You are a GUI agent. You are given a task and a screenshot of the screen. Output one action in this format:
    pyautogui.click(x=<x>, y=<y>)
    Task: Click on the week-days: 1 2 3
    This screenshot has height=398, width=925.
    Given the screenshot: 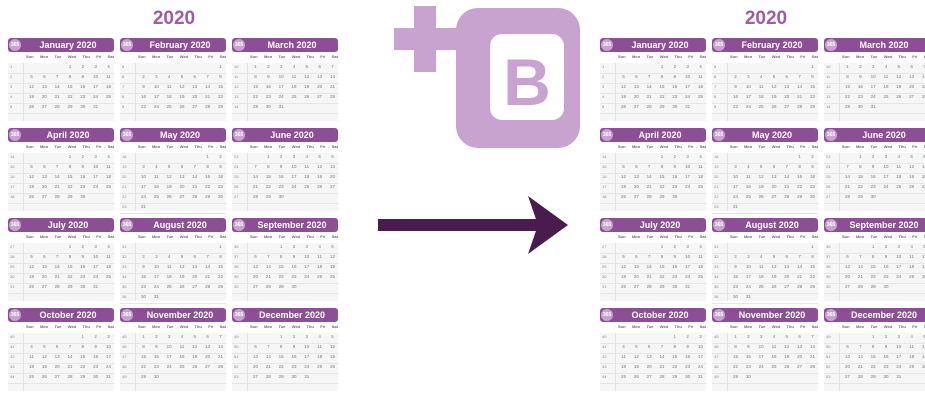 What is the action you would take?
    pyautogui.click(x=662, y=338)
    